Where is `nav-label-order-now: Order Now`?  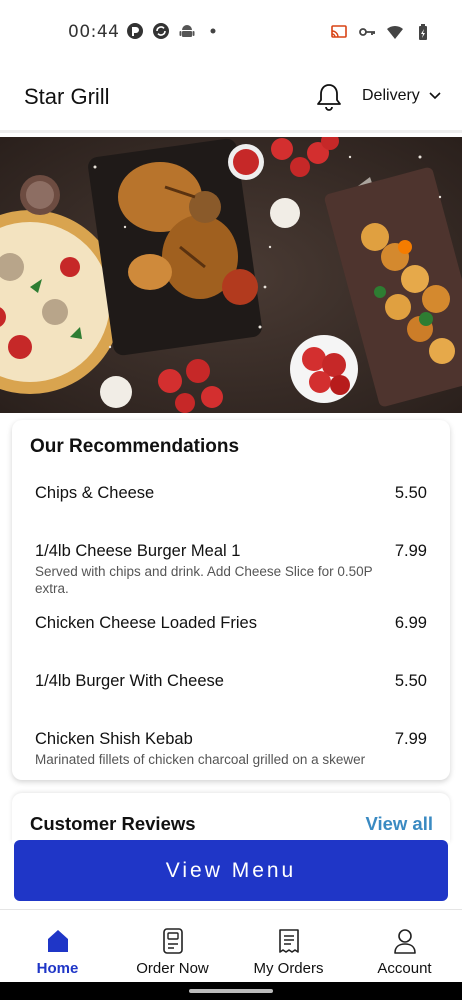 nav-label-order-now: Order Now is located at coordinates (172, 968).